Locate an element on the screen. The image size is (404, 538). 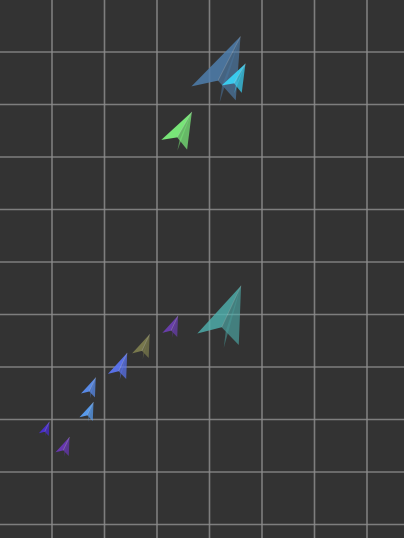
plane-olive is located at coordinates (141, 347).